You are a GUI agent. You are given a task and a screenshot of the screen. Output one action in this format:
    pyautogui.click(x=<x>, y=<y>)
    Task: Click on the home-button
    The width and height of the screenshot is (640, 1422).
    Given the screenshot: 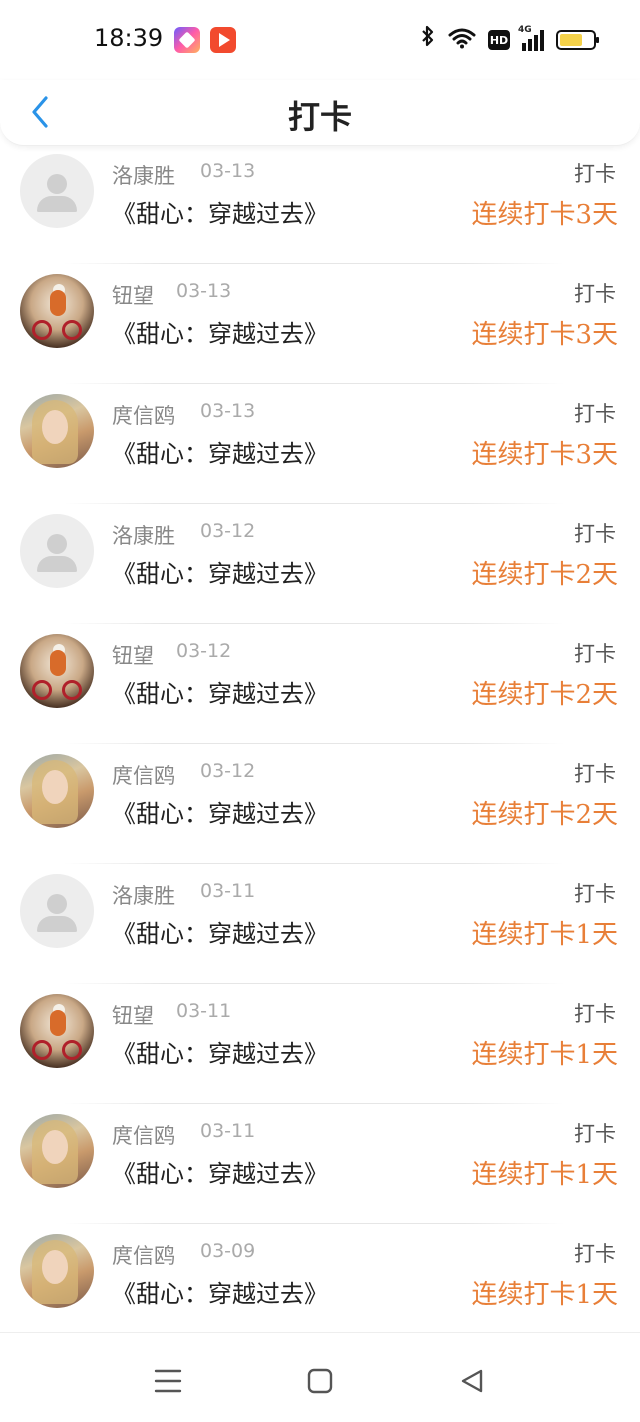 What is the action you would take?
    pyautogui.click(x=320, y=1381)
    